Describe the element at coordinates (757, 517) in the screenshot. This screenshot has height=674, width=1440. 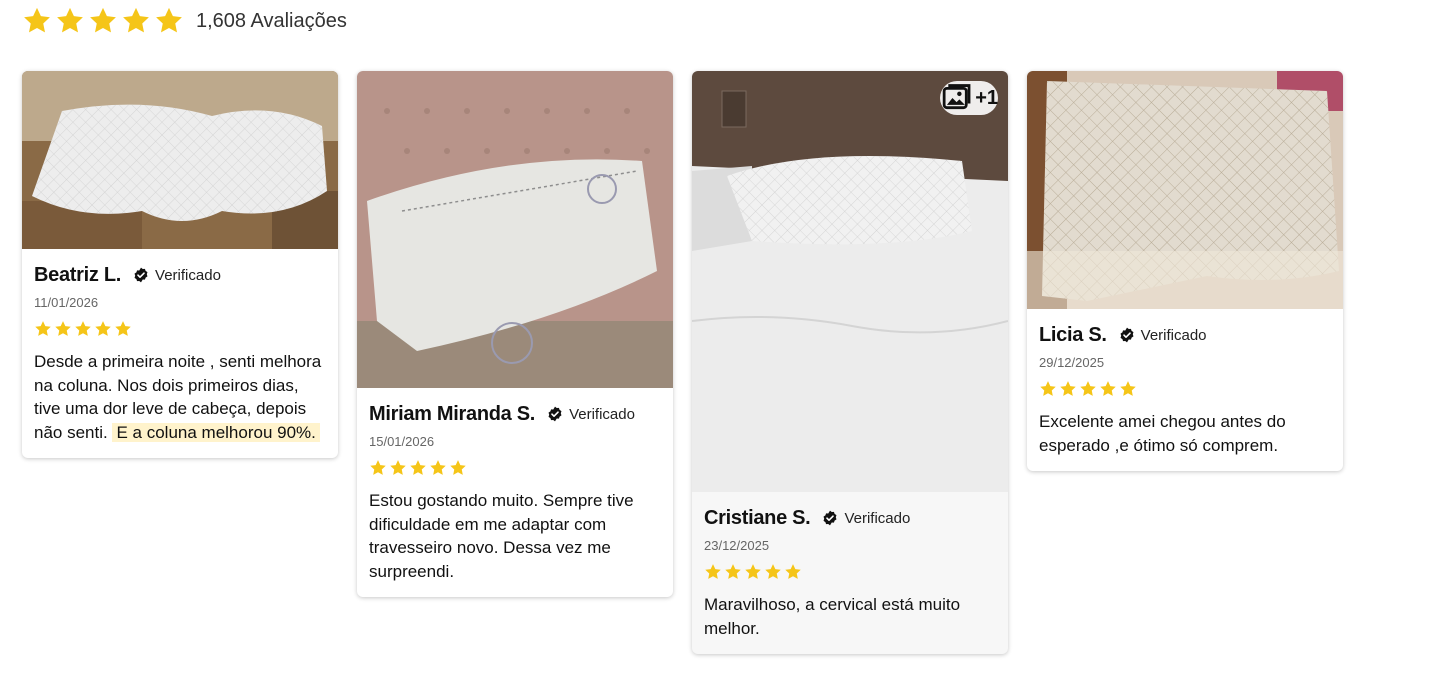
I see `reviewer-name: Cristiane S.` at that location.